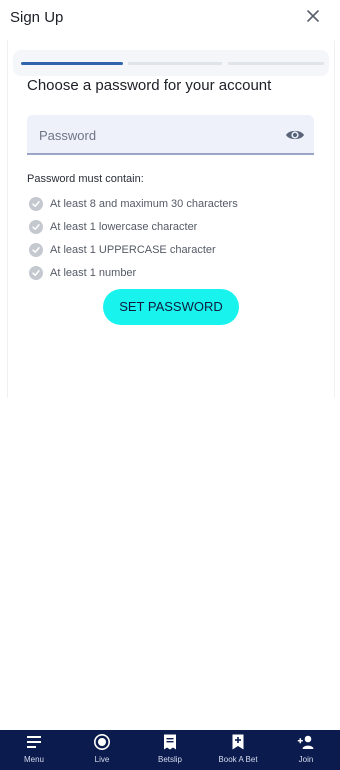 The width and height of the screenshot is (340, 770). I want to click on nav-item-menu: Menu, so click(34, 750).